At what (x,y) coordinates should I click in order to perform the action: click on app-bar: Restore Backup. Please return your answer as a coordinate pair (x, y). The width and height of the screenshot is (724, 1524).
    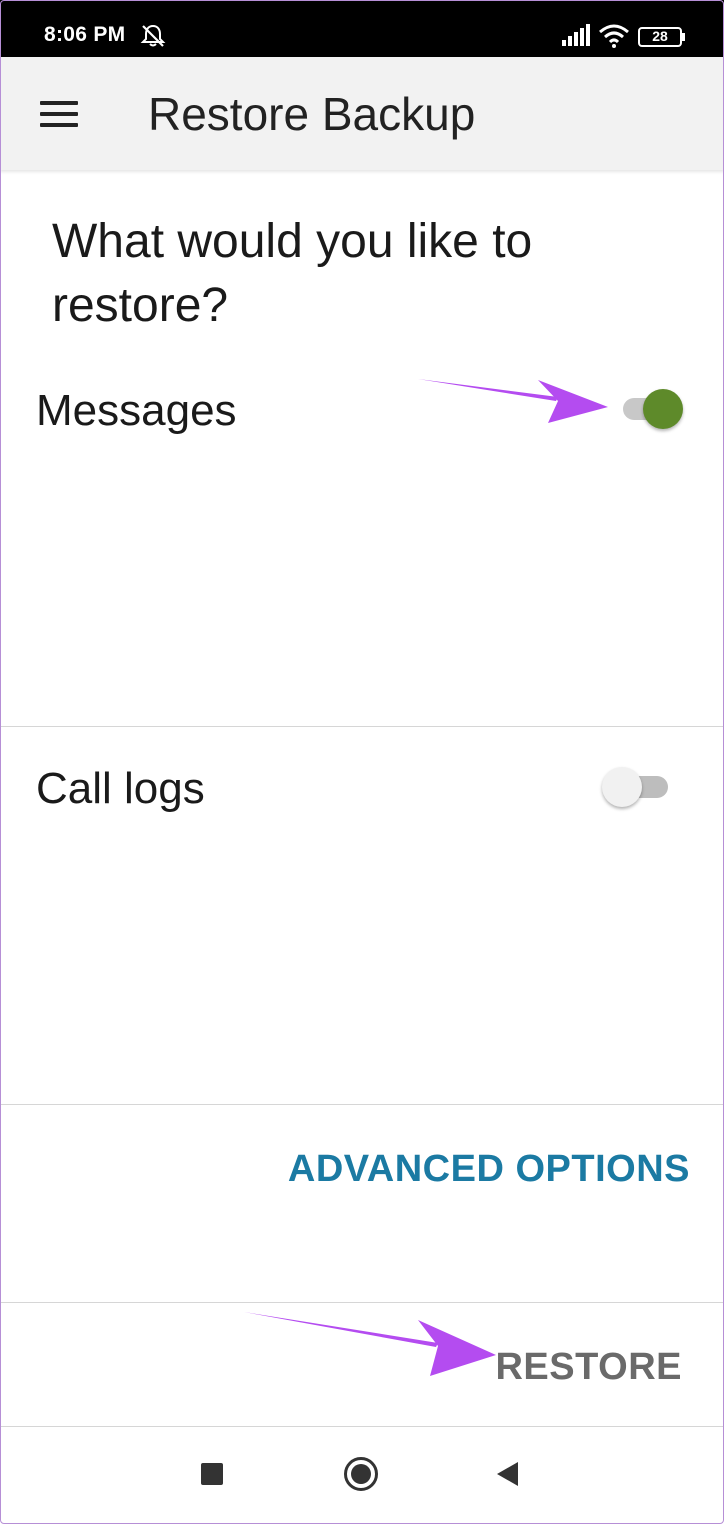
    Looking at the image, I should click on (362, 113).